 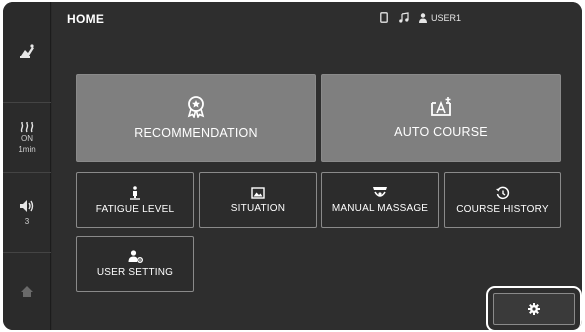 I want to click on home-button, so click(x=27, y=291).